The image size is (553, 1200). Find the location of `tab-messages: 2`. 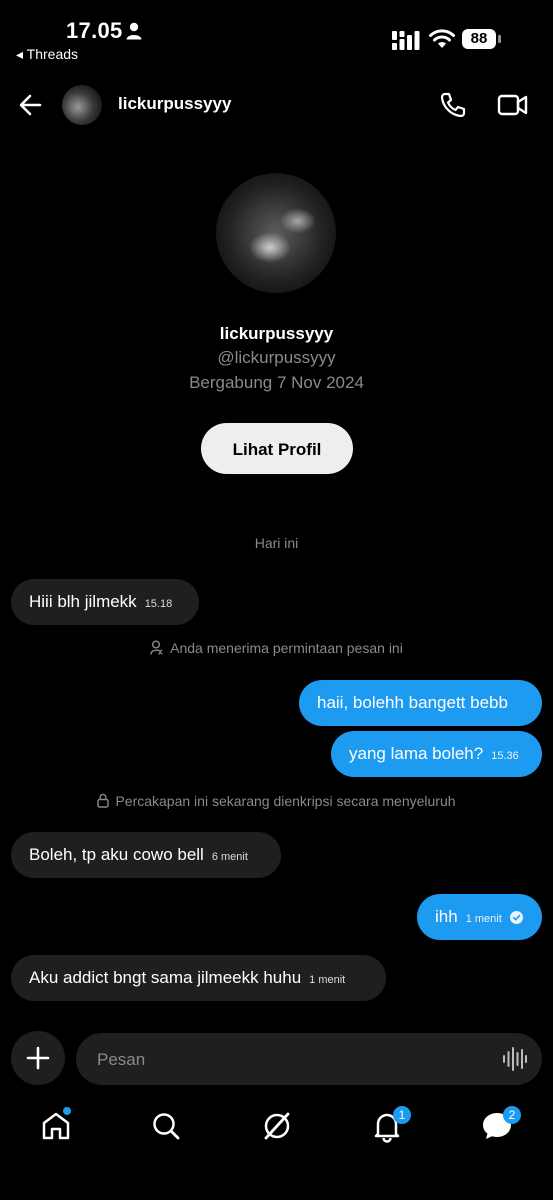

tab-messages: 2 is located at coordinates (499, 1126).